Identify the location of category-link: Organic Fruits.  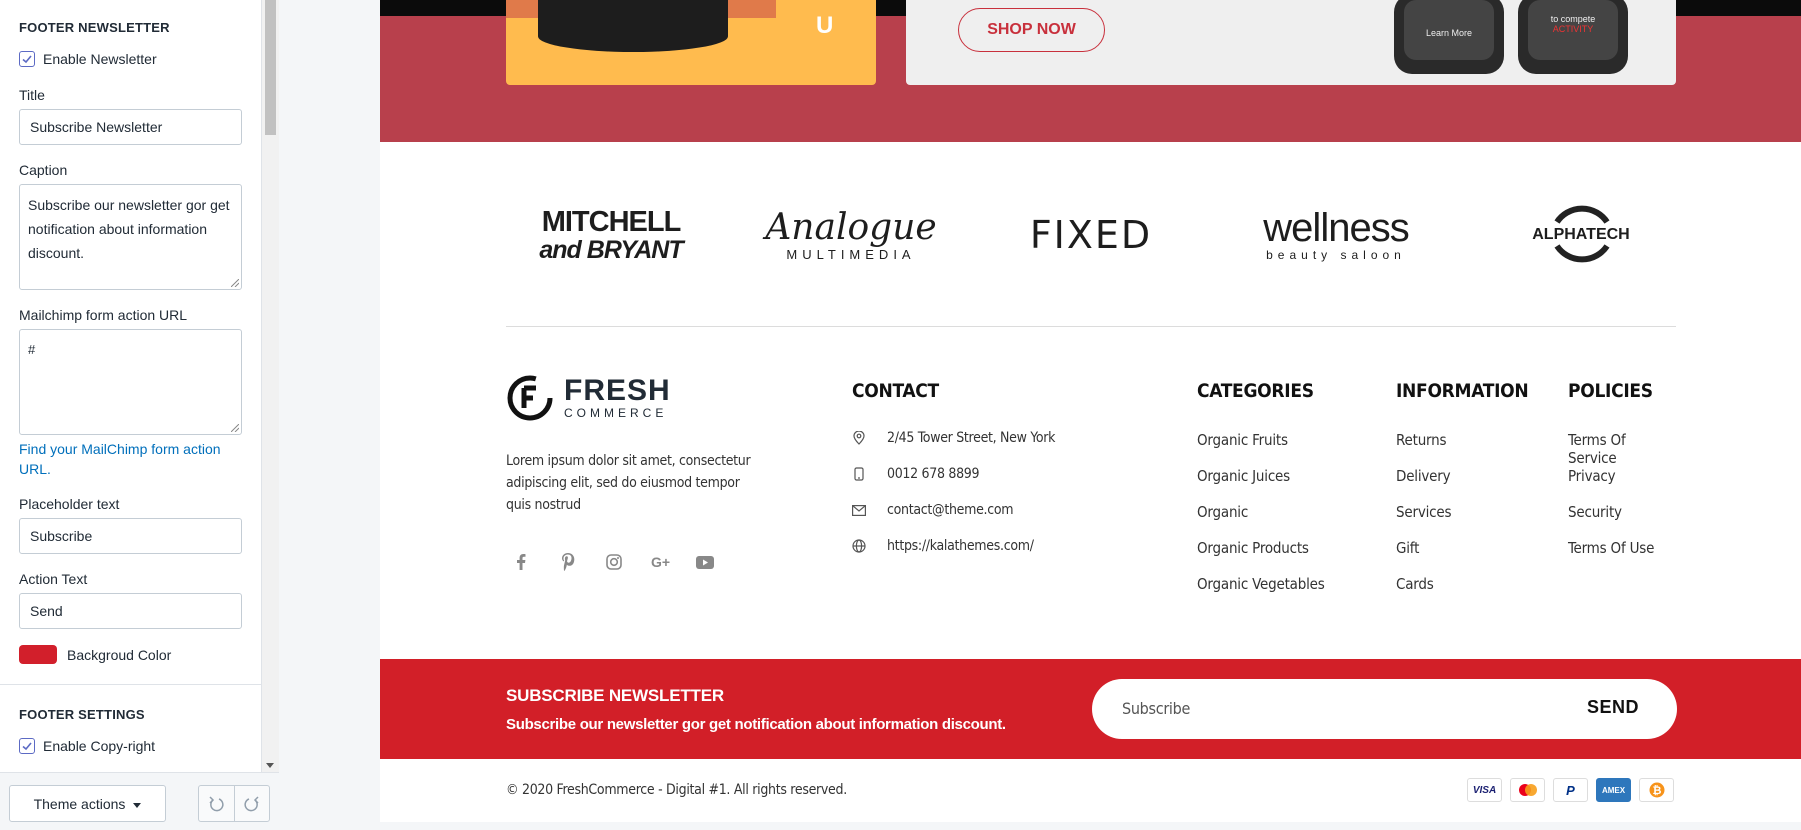
(1242, 440).